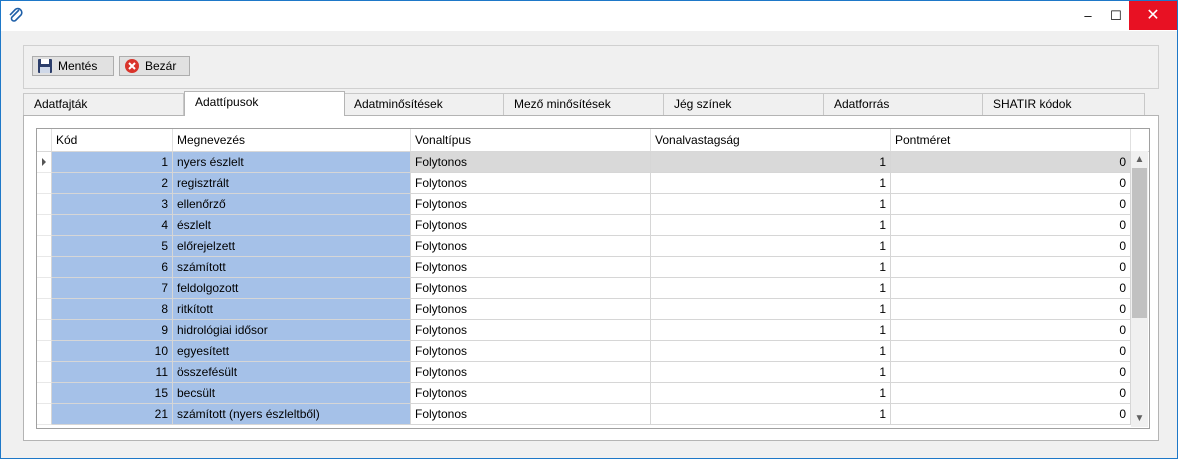  I want to click on cell-megnevezes: egyesített, so click(292, 351).